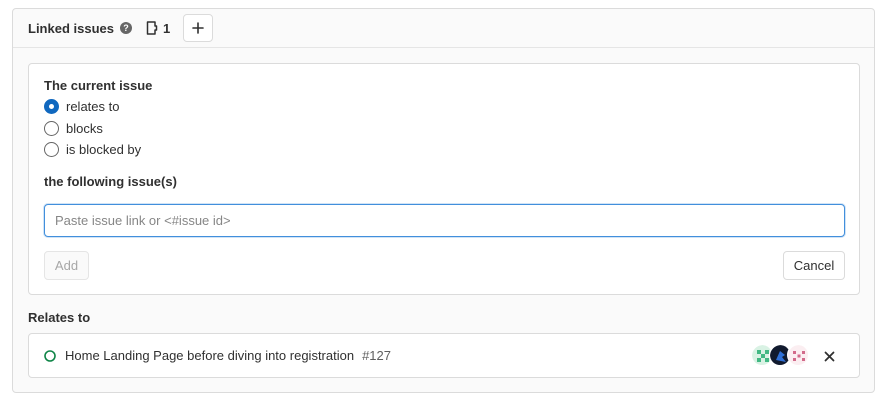 The width and height of the screenshot is (884, 401). What do you see at coordinates (93, 106) in the screenshot?
I see `radio-label: relates to` at bounding box center [93, 106].